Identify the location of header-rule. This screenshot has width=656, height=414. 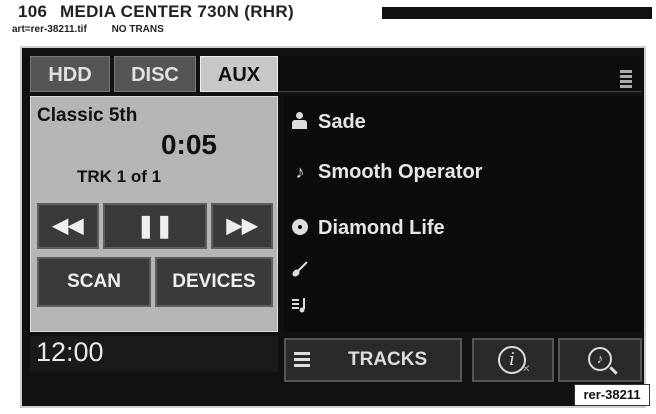
(517, 13).